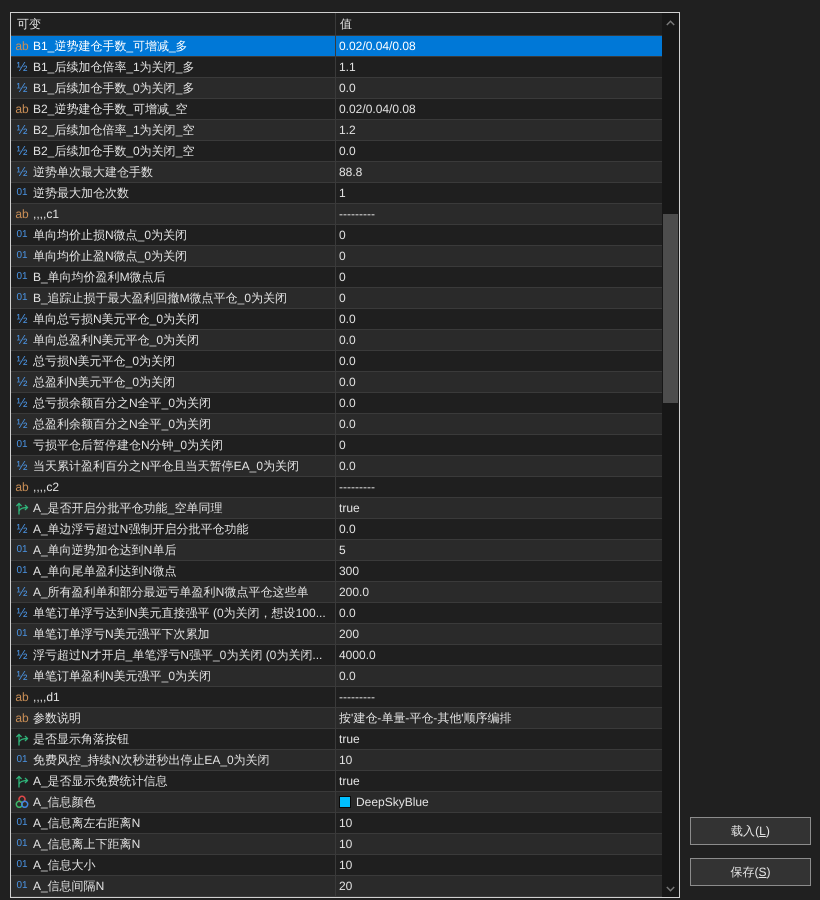 This screenshot has height=900, width=820. Describe the element at coordinates (377, 46) in the screenshot. I see `parameter-value: 0.02/0.04/0.08` at that location.